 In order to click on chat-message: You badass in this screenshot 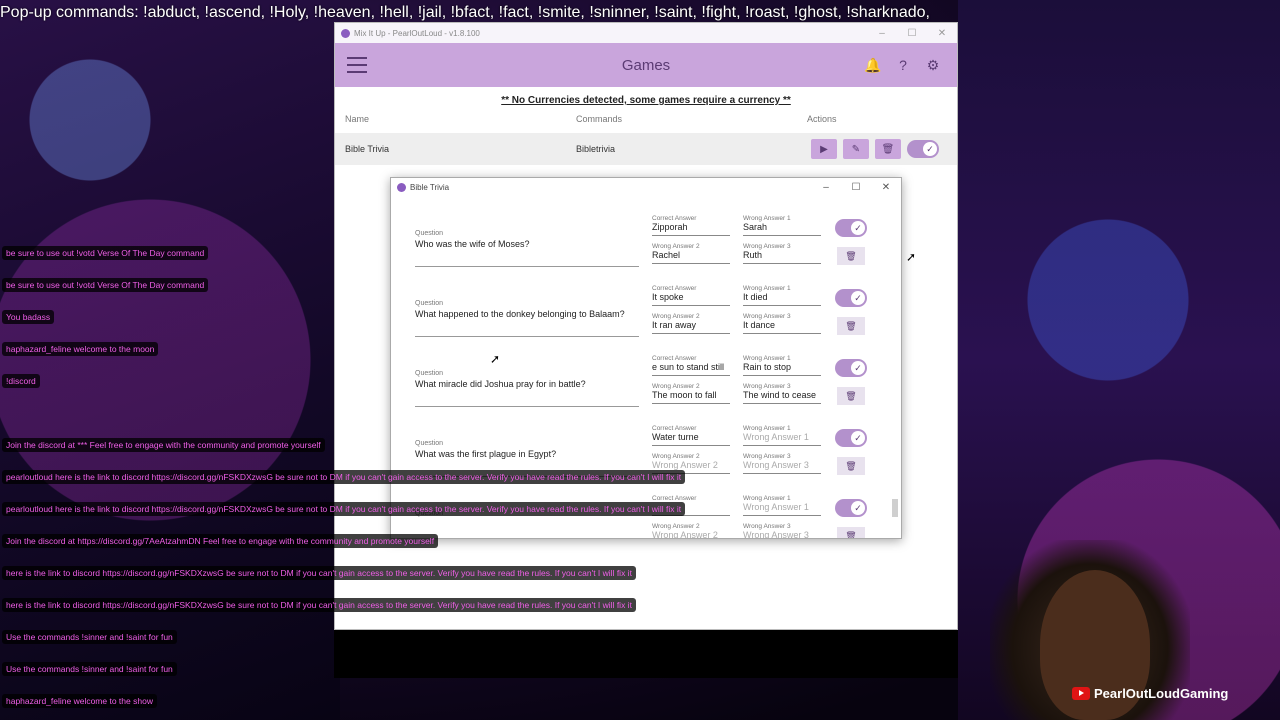, I will do `click(28, 316)`.